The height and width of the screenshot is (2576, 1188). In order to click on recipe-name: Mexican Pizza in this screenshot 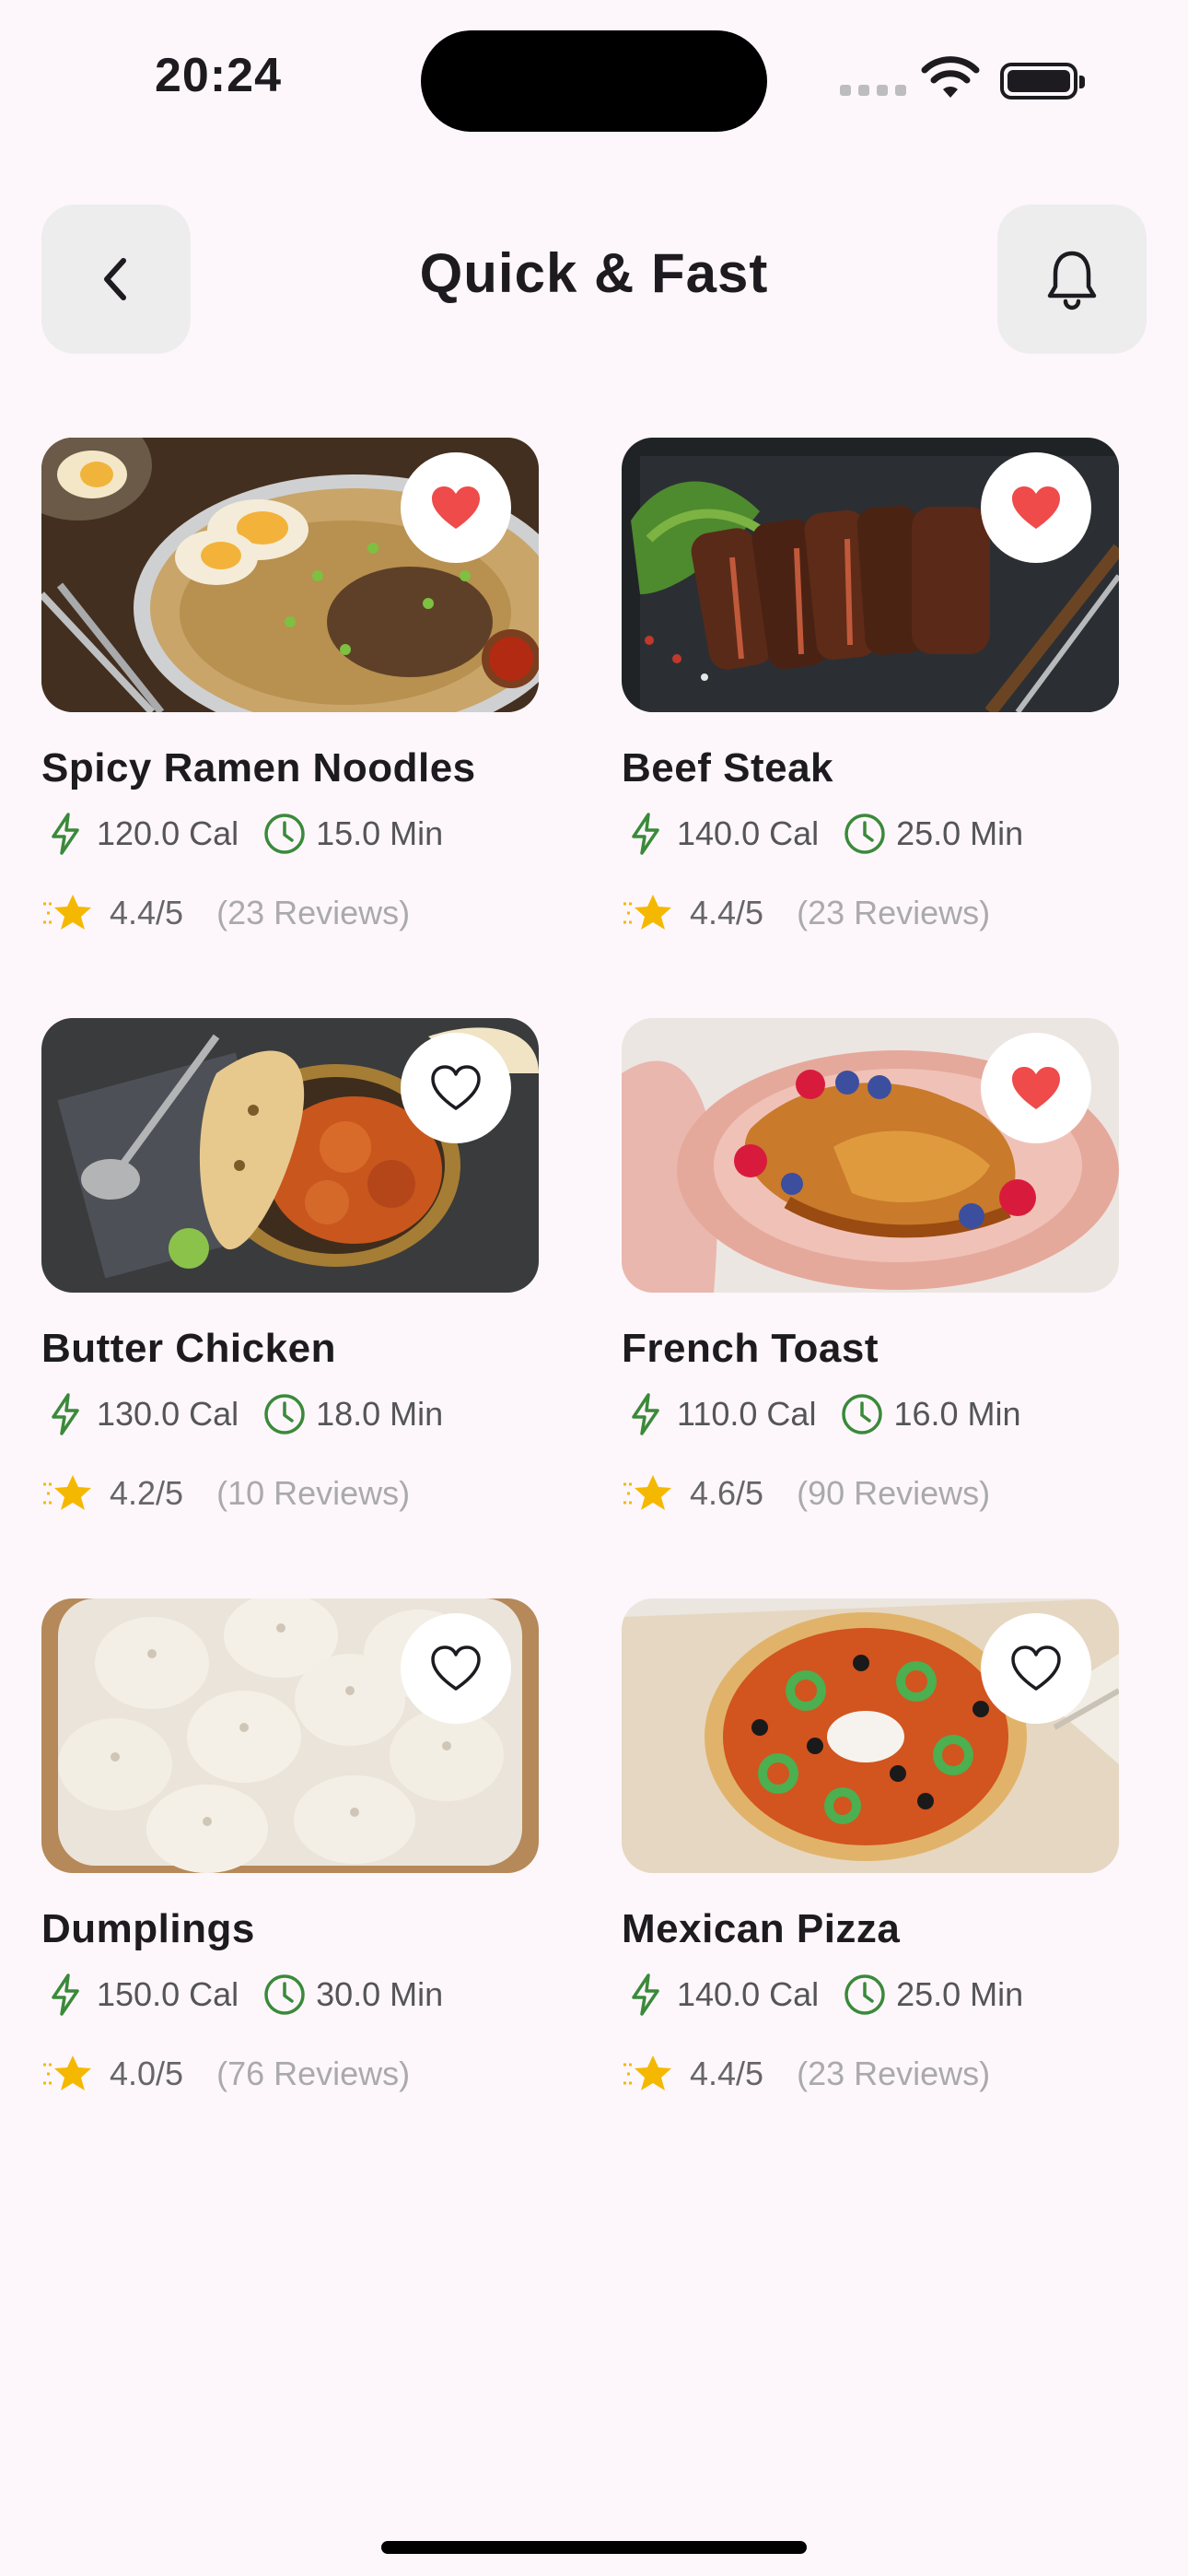, I will do `click(761, 1928)`.